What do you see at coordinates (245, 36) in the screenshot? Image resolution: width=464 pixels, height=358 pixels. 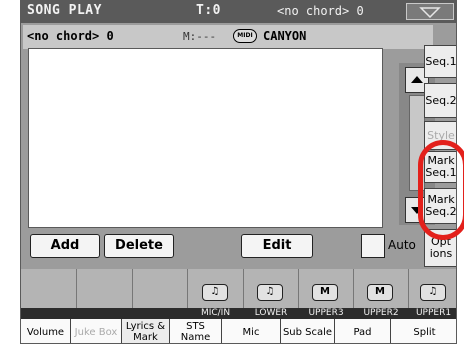 I see `midi-icon: MIDI` at bounding box center [245, 36].